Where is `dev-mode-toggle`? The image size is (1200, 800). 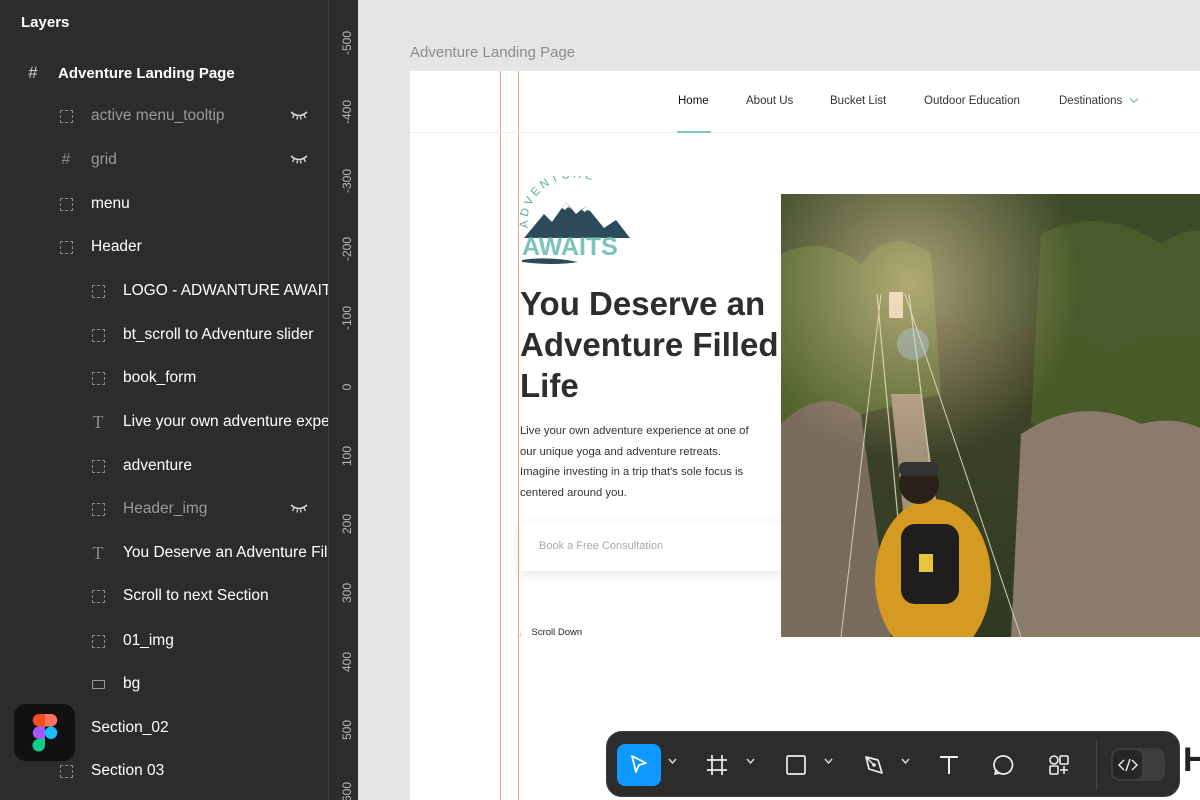 dev-mode-toggle is located at coordinates (1138, 764).